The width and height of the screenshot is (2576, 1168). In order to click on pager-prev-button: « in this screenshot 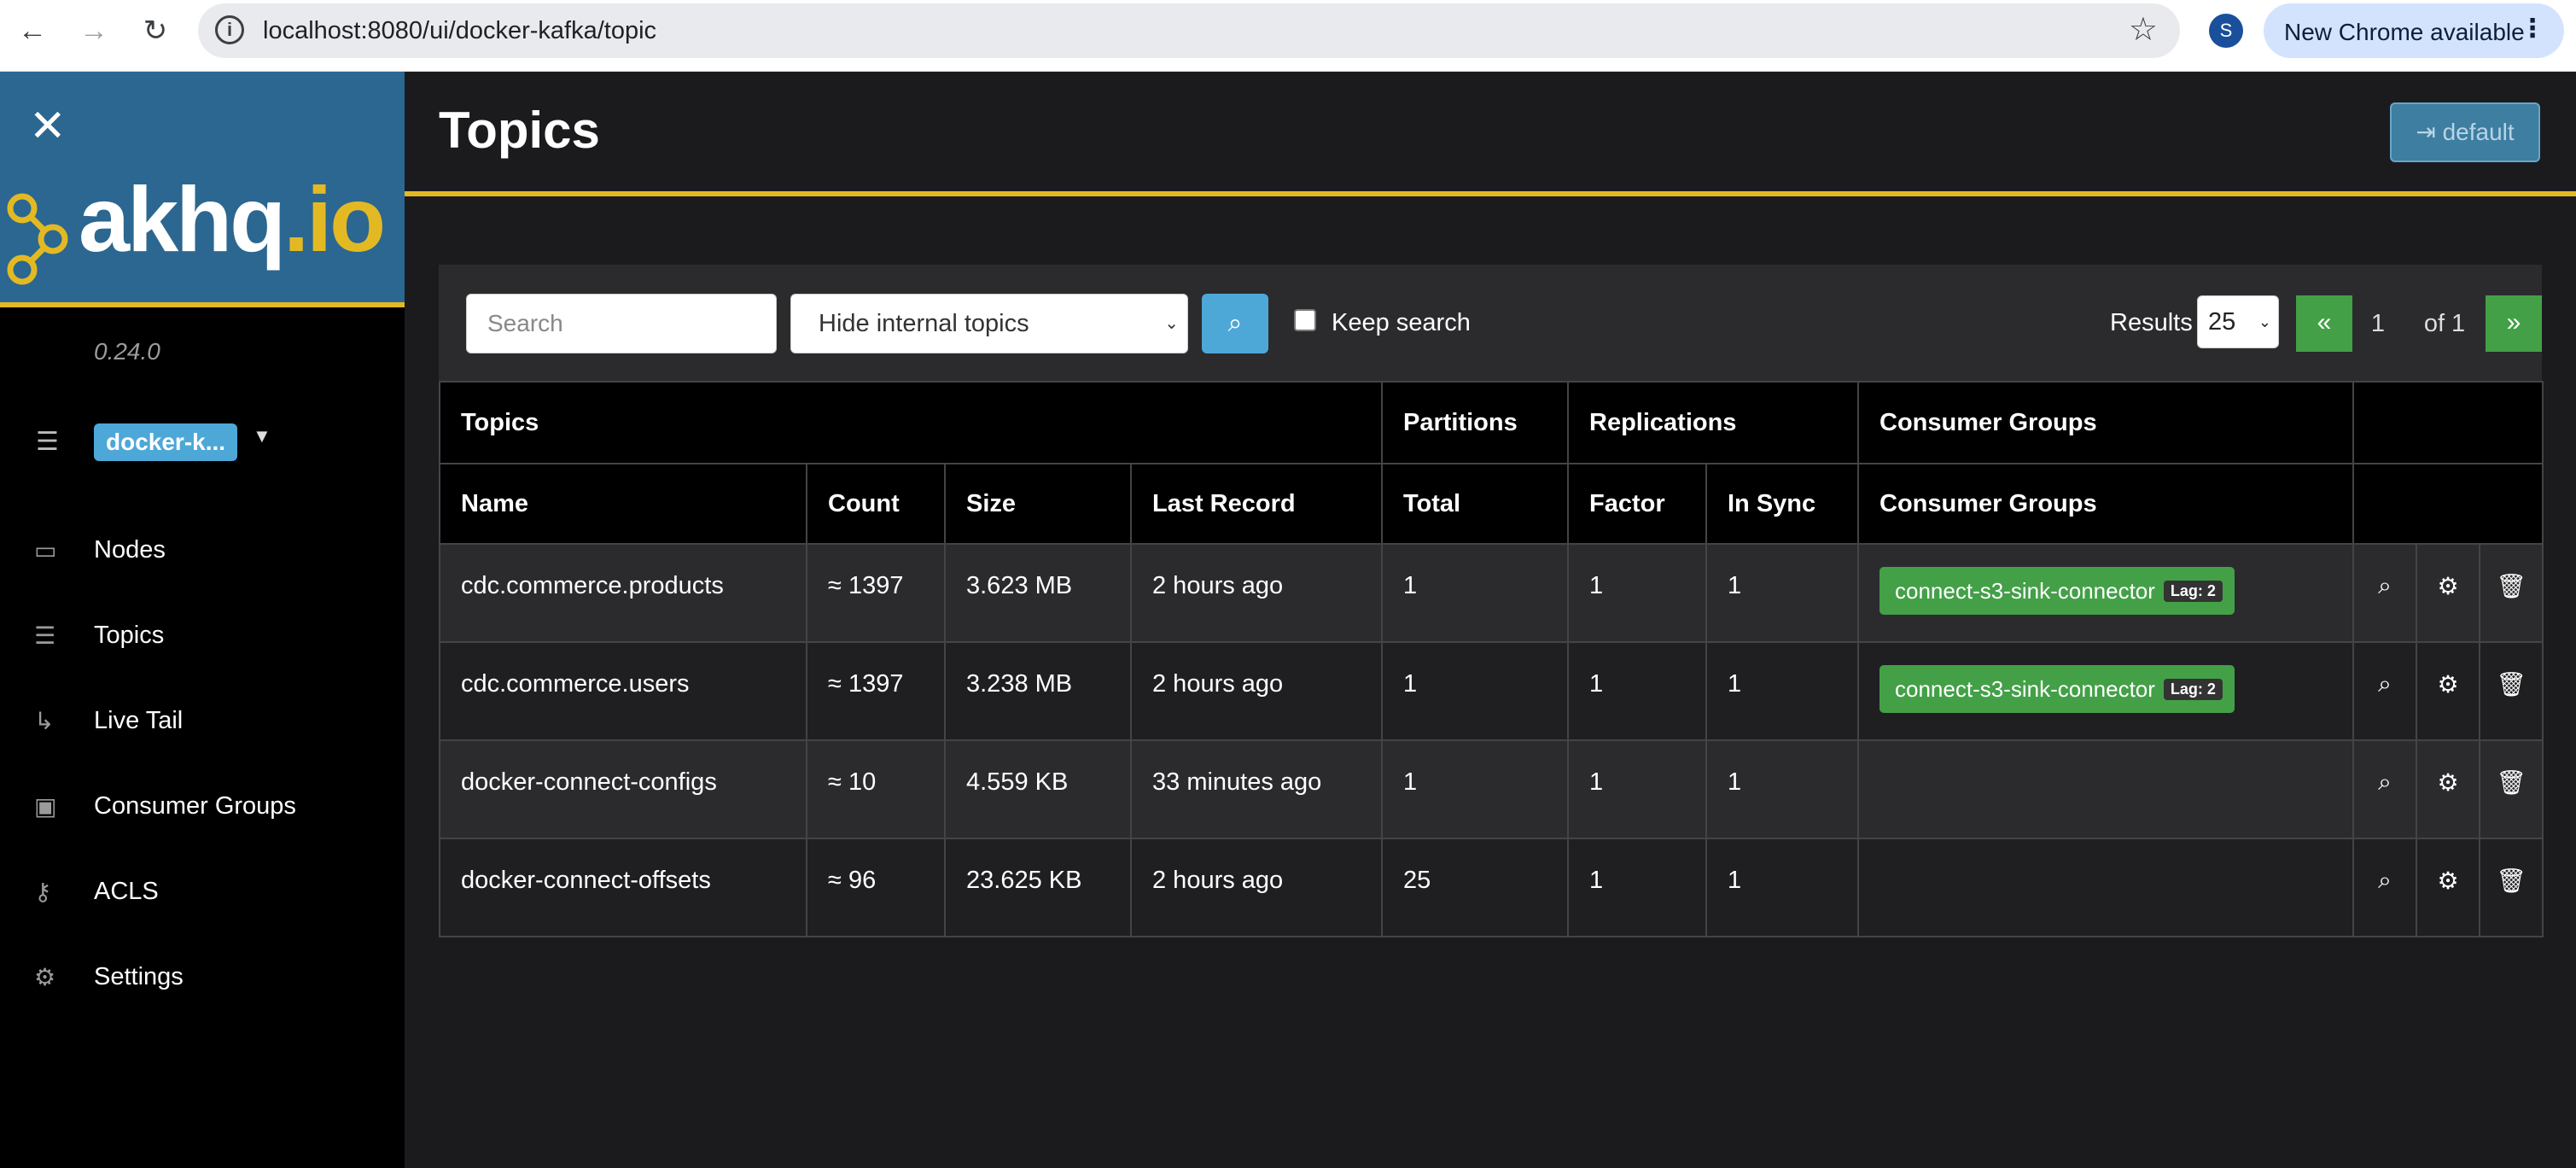, I will do `click(2324, 323)`.